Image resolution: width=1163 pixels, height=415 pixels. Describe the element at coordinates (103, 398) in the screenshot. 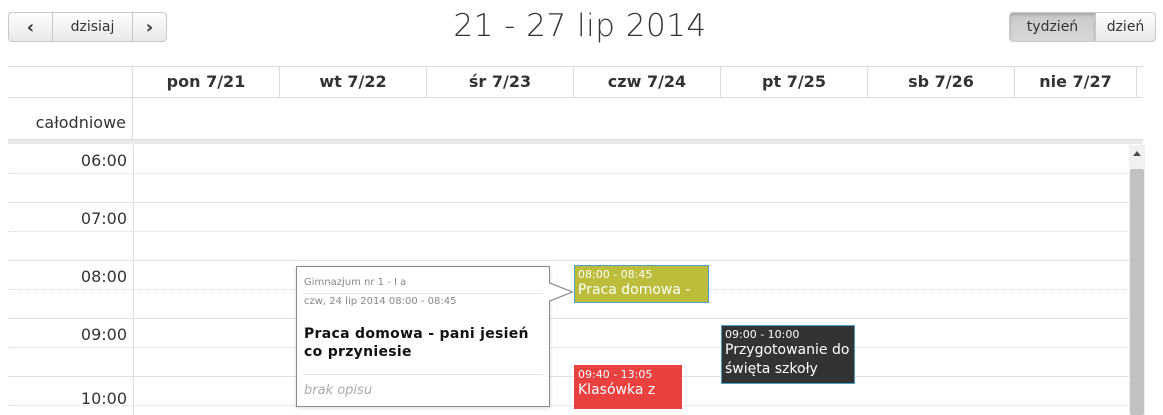

I see `time-label-1000: 10:00` at that location.